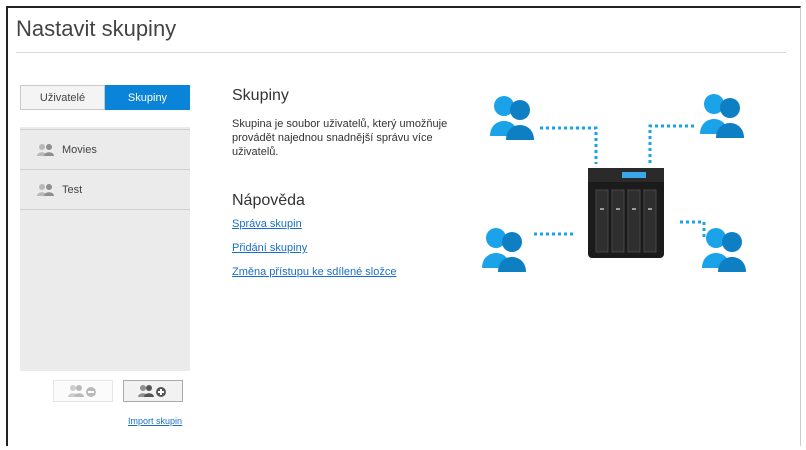 This screenshot has height=450, width=806. Describe the element at coordinates (96, 28) in the screenshot. I see `page-title: Nastavit skupiny` at that location.